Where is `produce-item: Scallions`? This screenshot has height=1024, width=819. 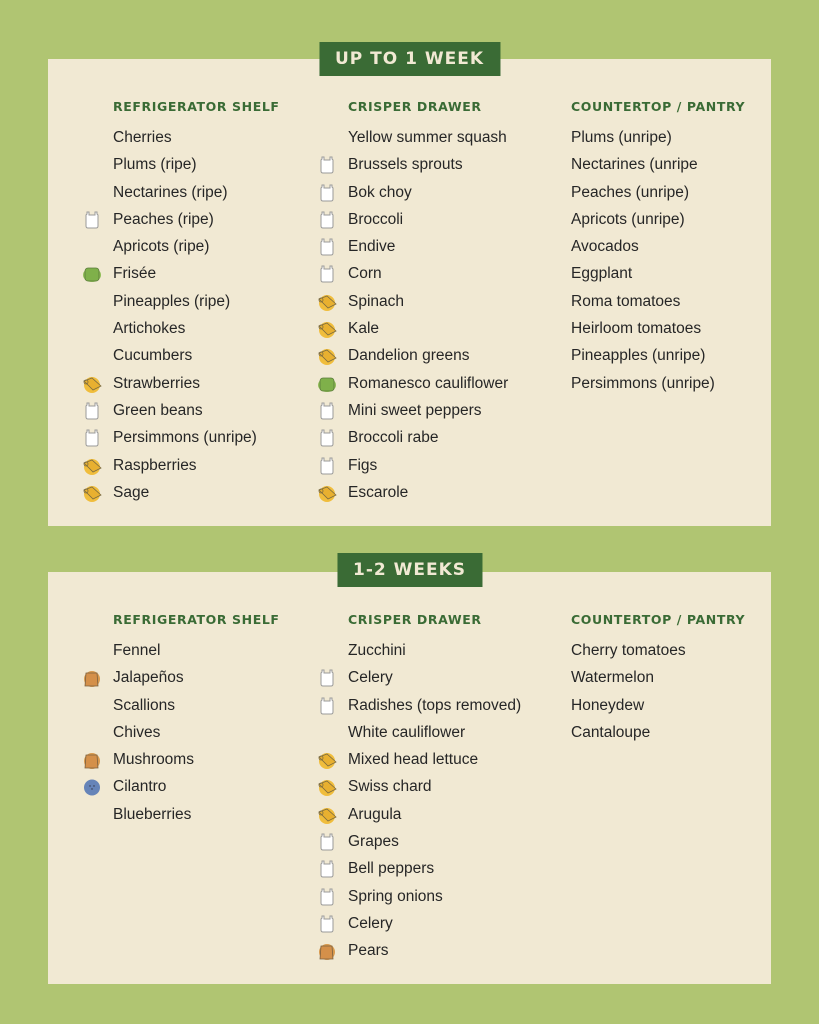 produce-item: Scallions is located at coordinates (196, 705).